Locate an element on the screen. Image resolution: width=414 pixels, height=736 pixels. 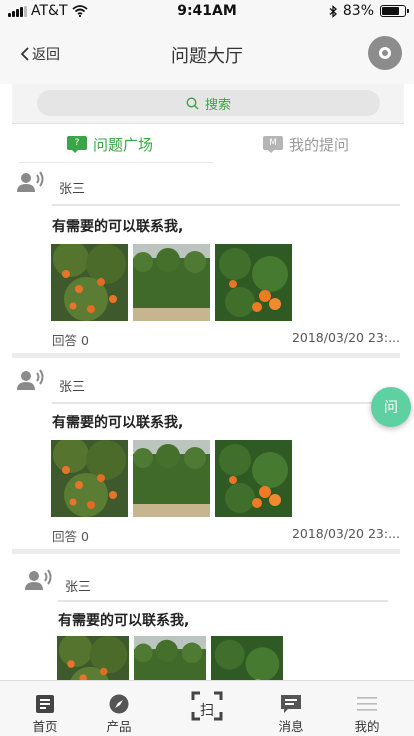
search-bar: 搜索 is located at coordinates (208, 104).